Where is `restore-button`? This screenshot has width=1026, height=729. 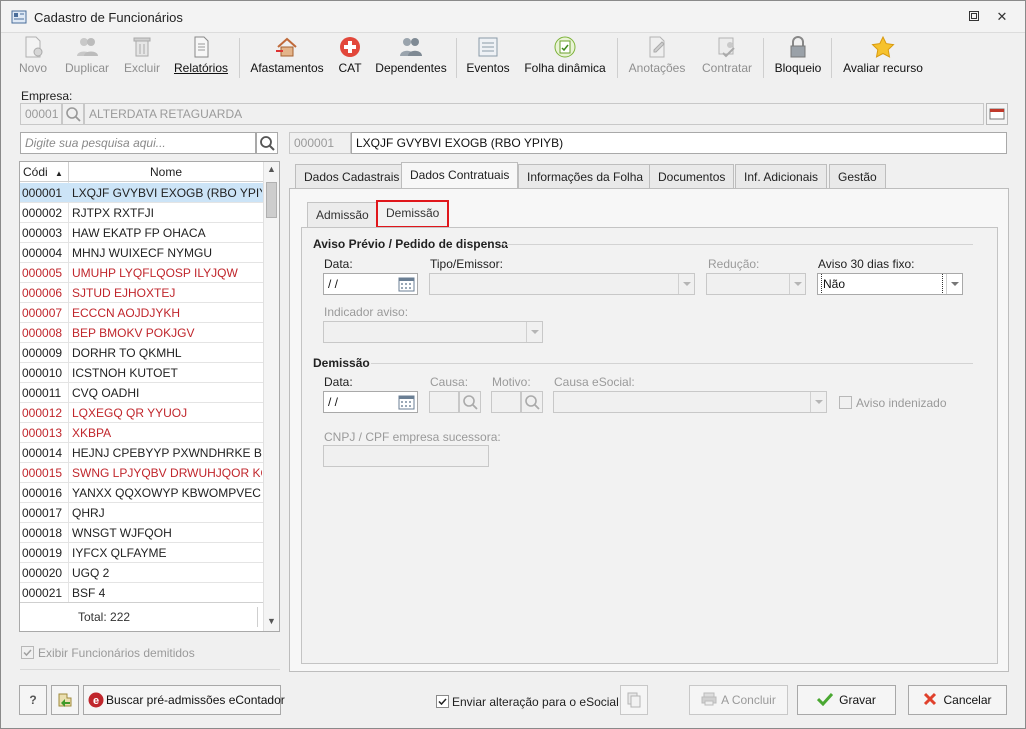 restore-button is located at coordinates (974, 17).